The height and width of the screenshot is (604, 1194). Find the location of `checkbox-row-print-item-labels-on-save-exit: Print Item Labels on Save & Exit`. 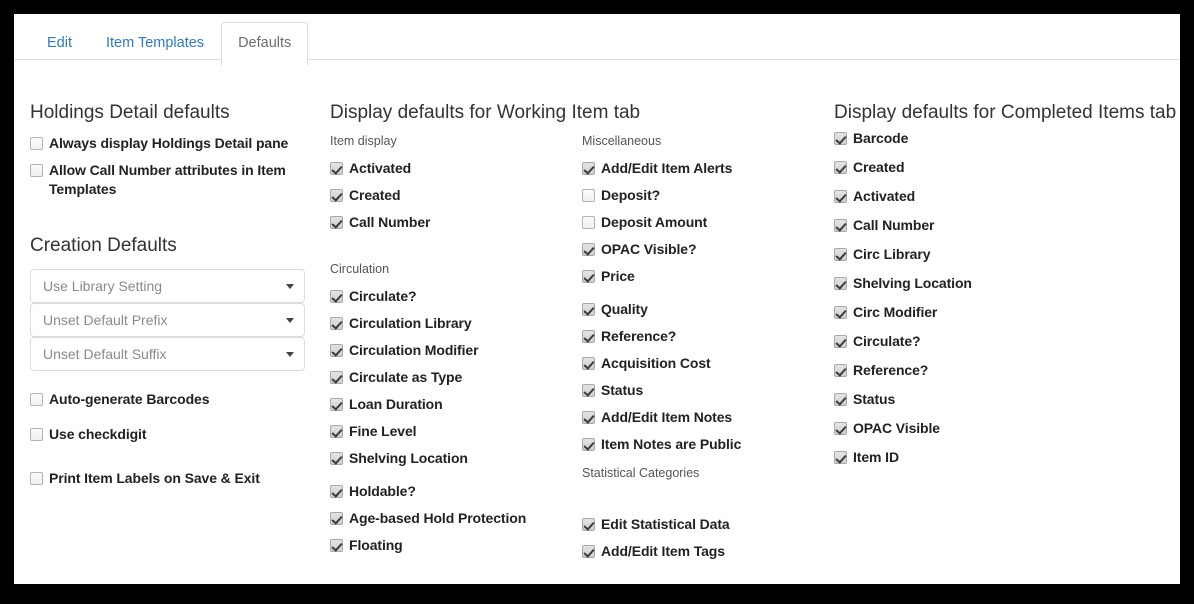

checkbox-row-print-item-labels-on-save-exit: Print Item Labels on Save & Exit is located at coordinates (170, 478).